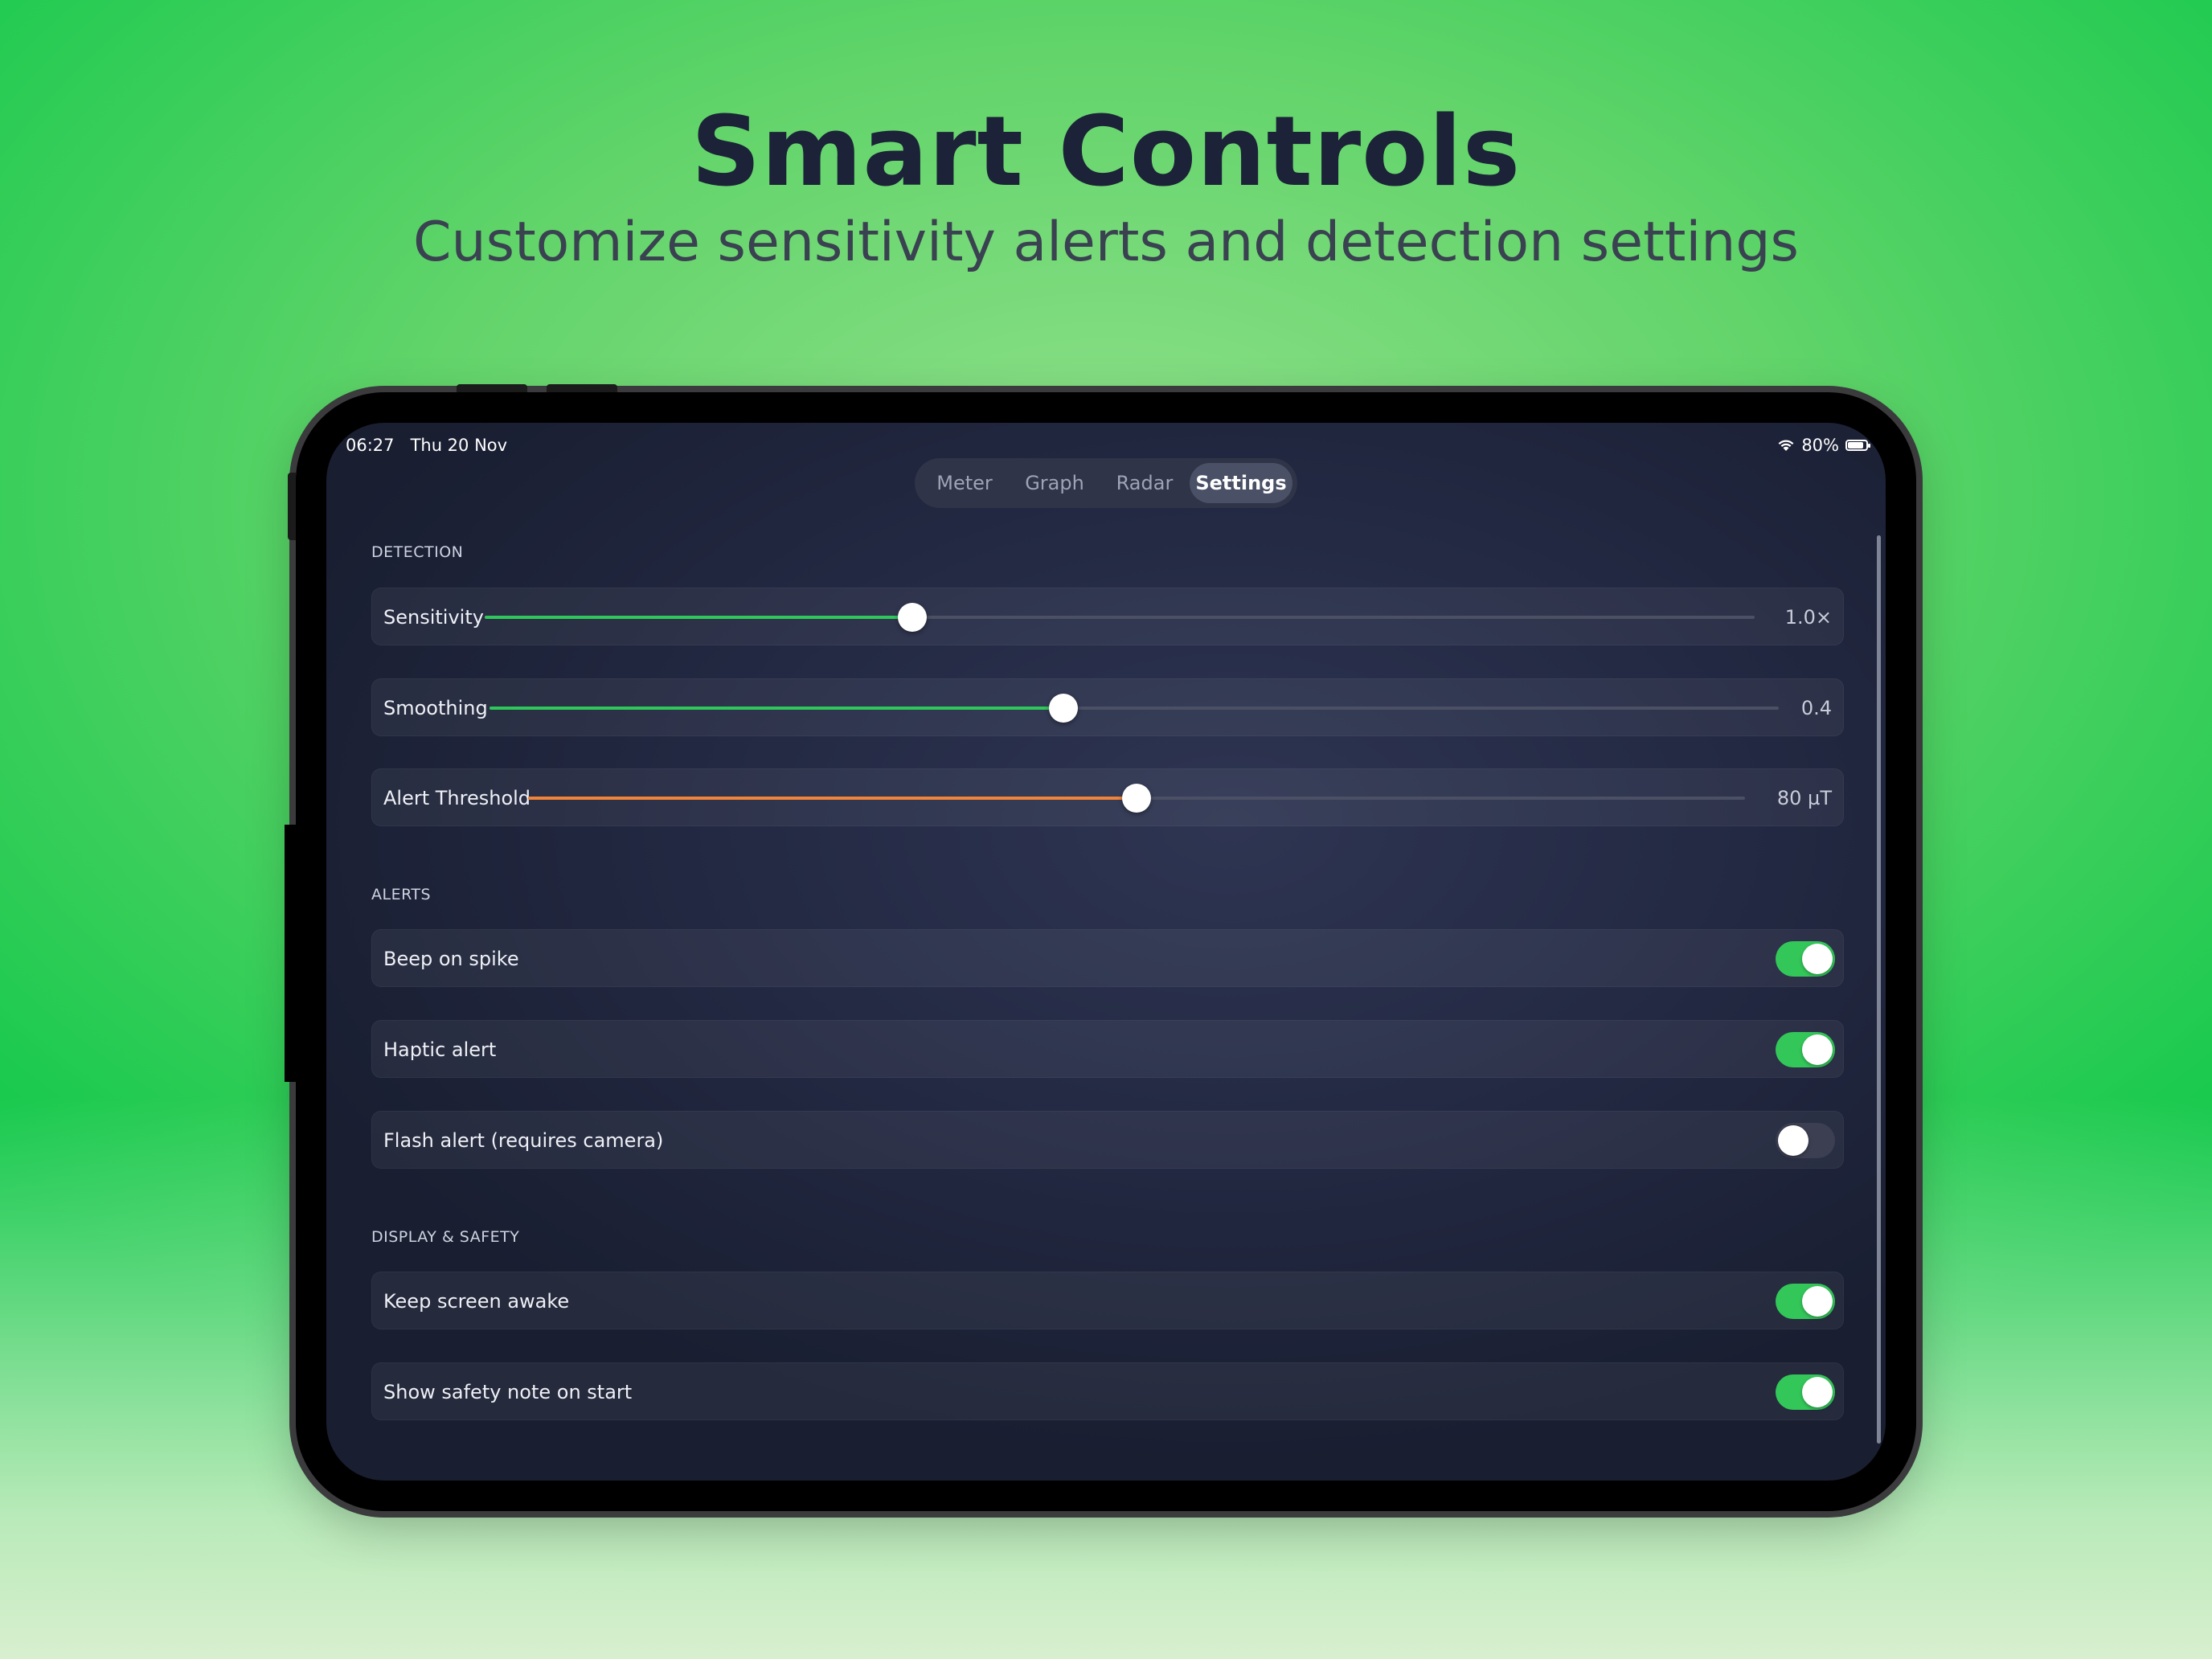 The image size is (2212, 1659). I want to click on scrollbar, so click(1879, 990).